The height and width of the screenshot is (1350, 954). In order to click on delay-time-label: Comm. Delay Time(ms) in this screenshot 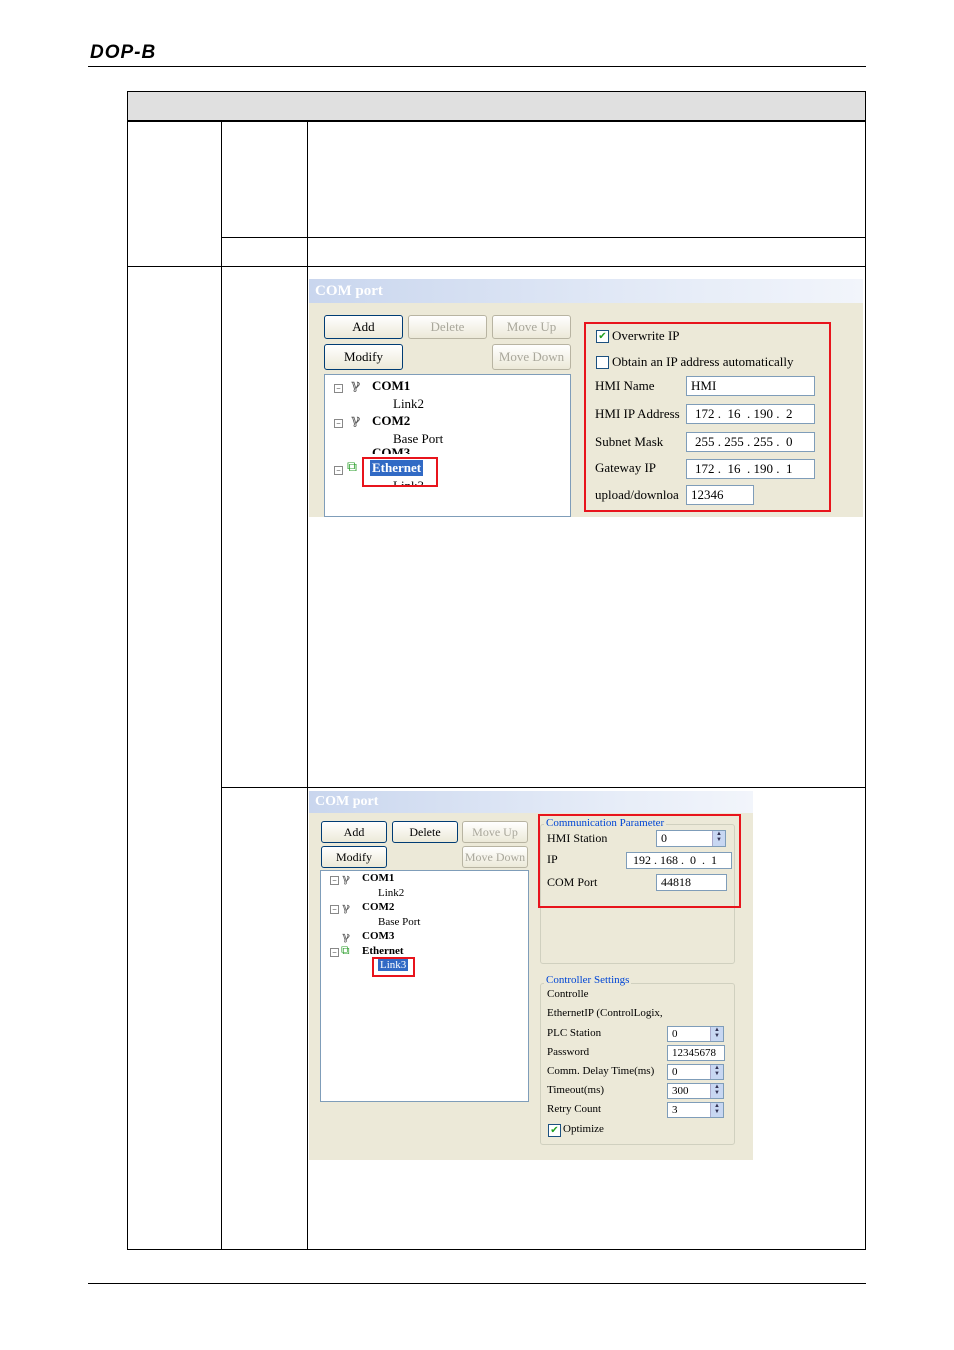, I will do `click(601, 1071)`.